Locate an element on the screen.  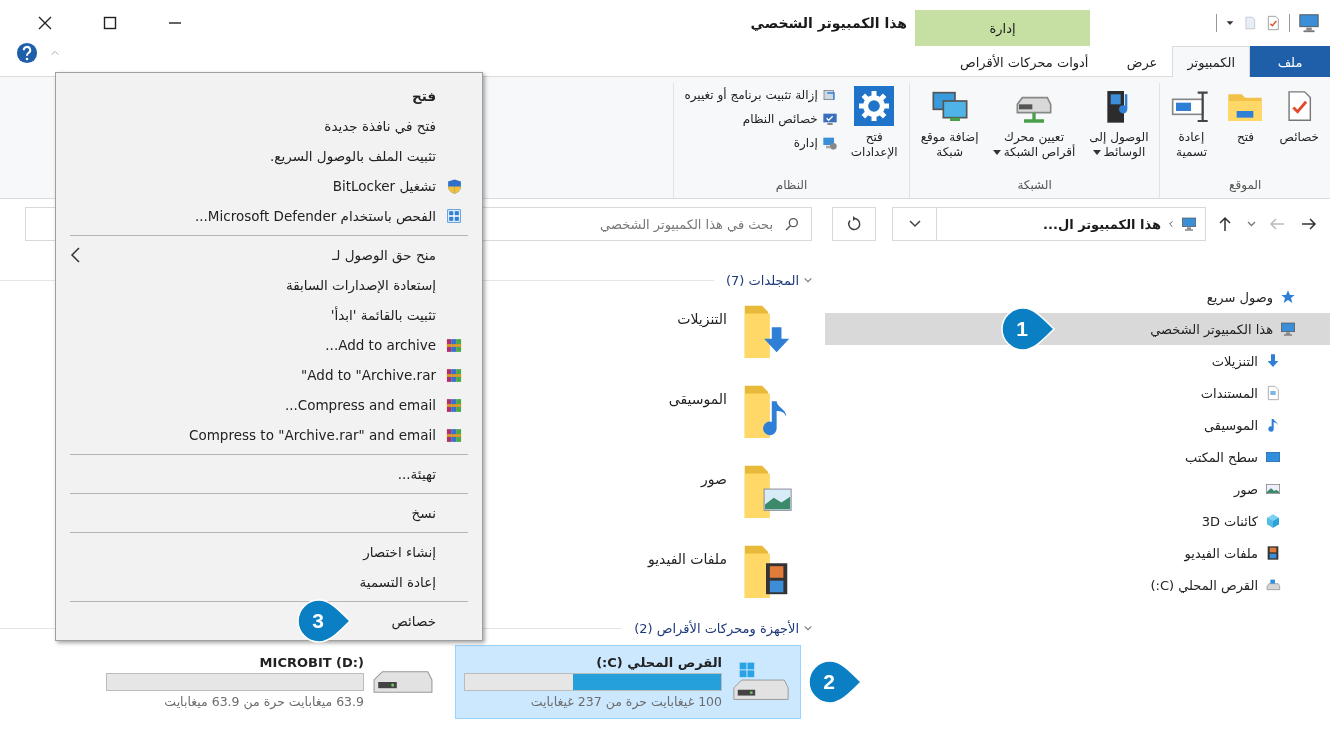
ribbon-group-label: النظام is located at coordinates (791, 185).